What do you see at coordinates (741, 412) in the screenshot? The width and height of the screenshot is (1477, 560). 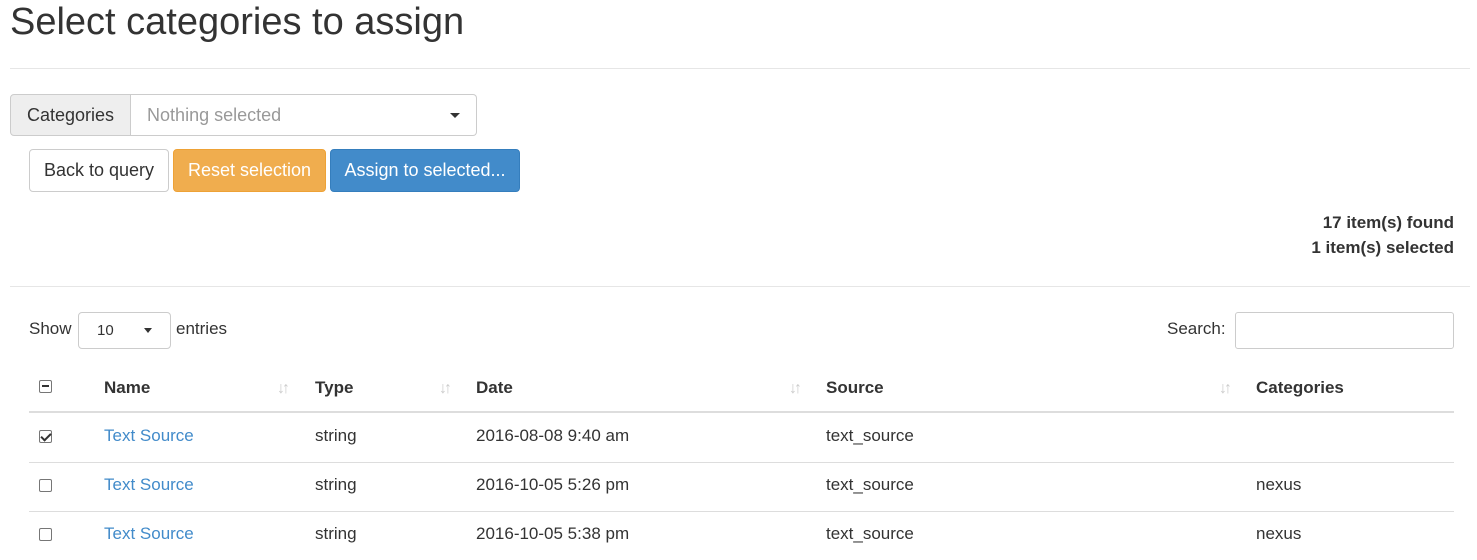 I see `table-header-divider` at bounding box center [741, 412].